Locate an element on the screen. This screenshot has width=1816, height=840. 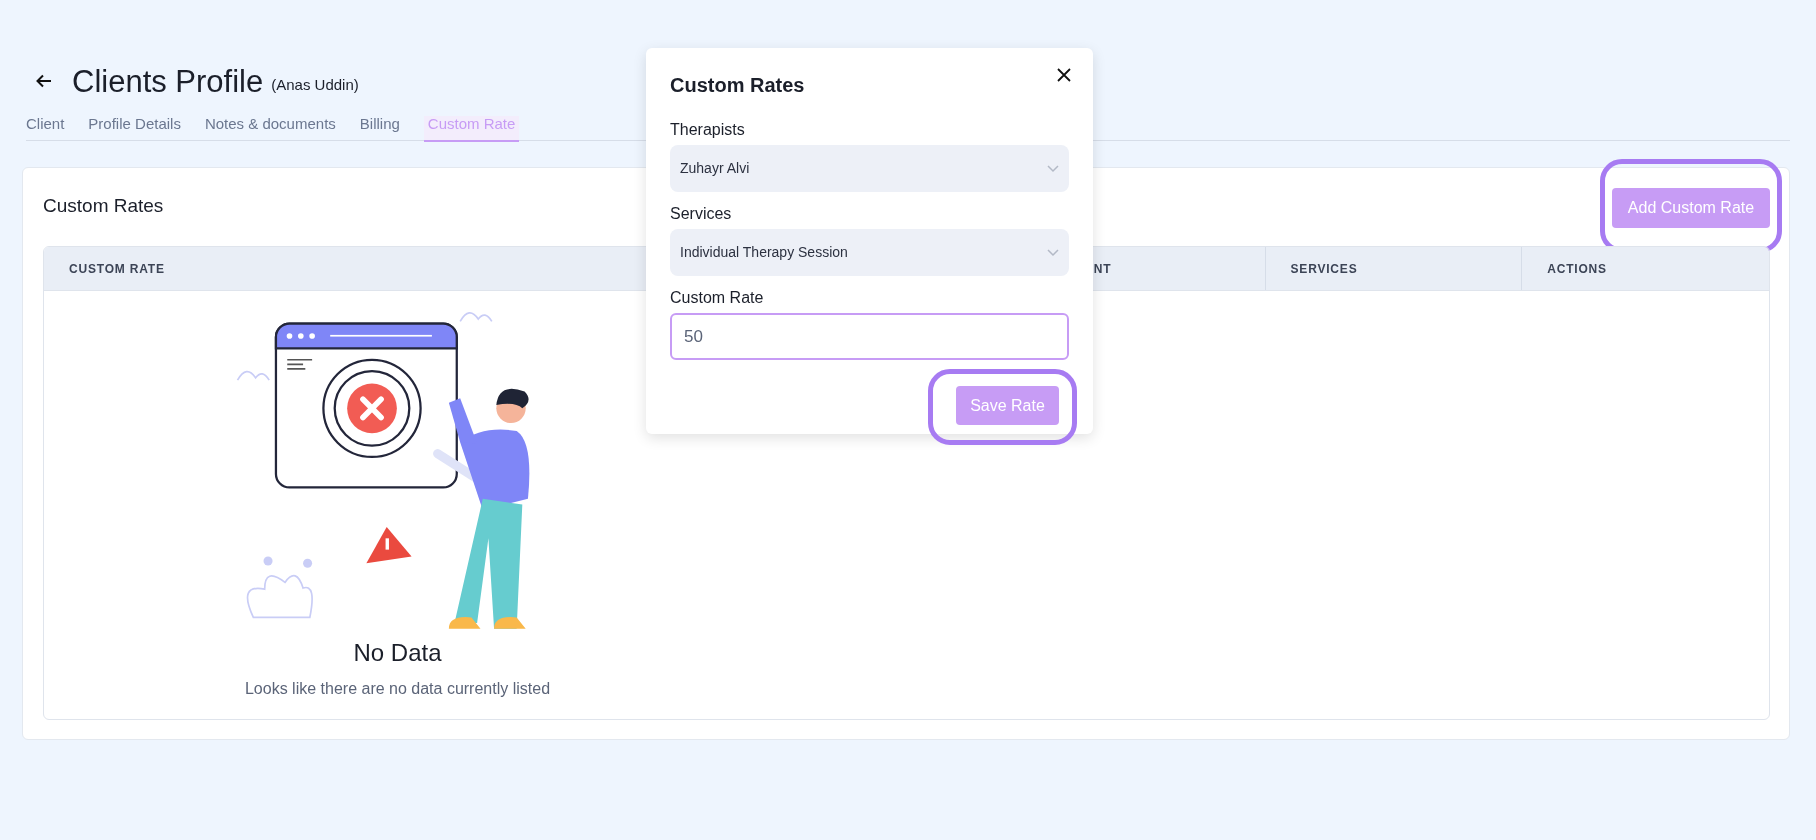
field-label: Custom Rate is located at coordinates (717, 298).